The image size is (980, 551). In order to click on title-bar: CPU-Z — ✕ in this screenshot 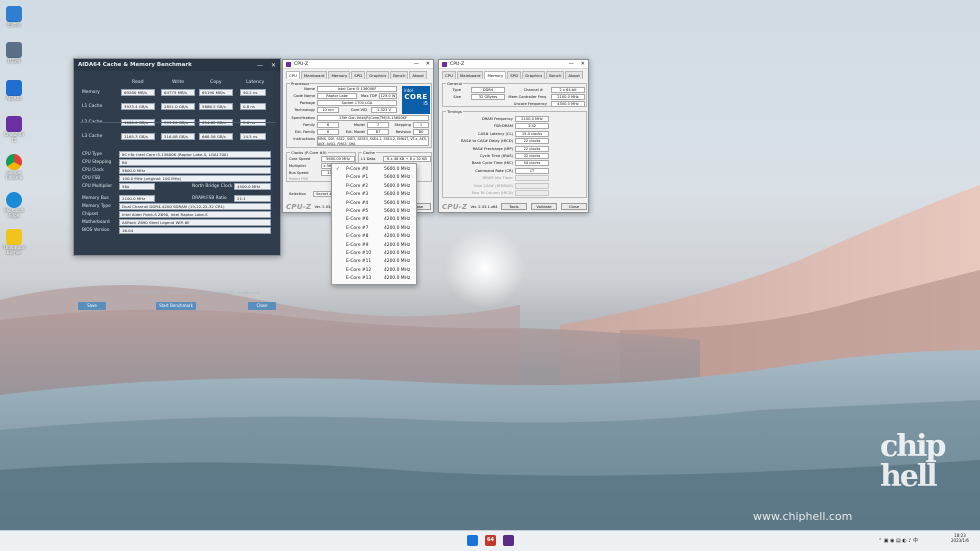, I will do `click(358, 64)`.